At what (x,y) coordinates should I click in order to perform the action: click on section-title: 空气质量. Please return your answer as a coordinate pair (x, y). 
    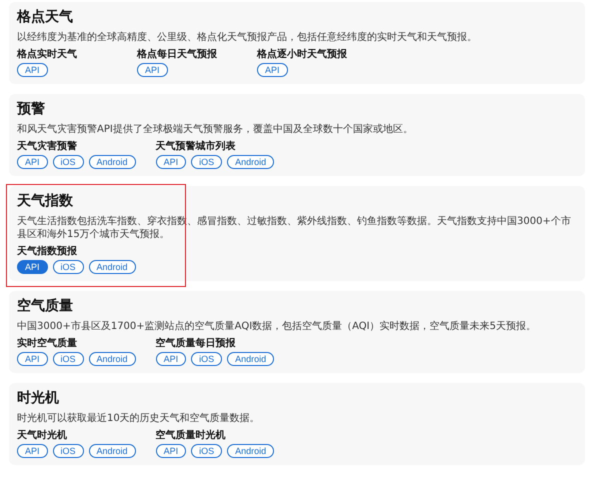
    Looking at the image, I should click on (45, 306).